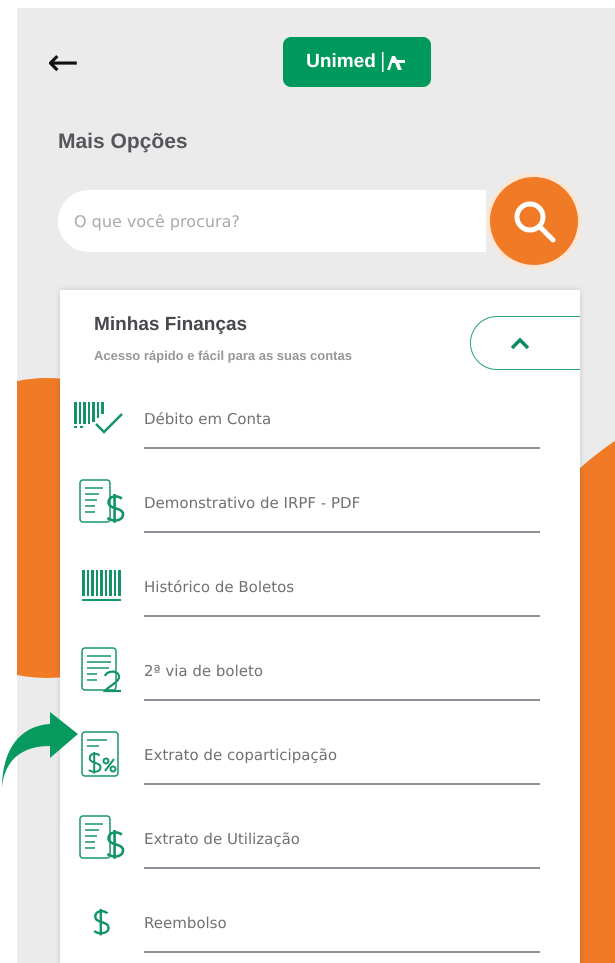 This screenshot has height=963, width=615. Describe the element at coordinates (342, 420) in the screenshot. I see `menu-item: Débito em Conta` at that location.